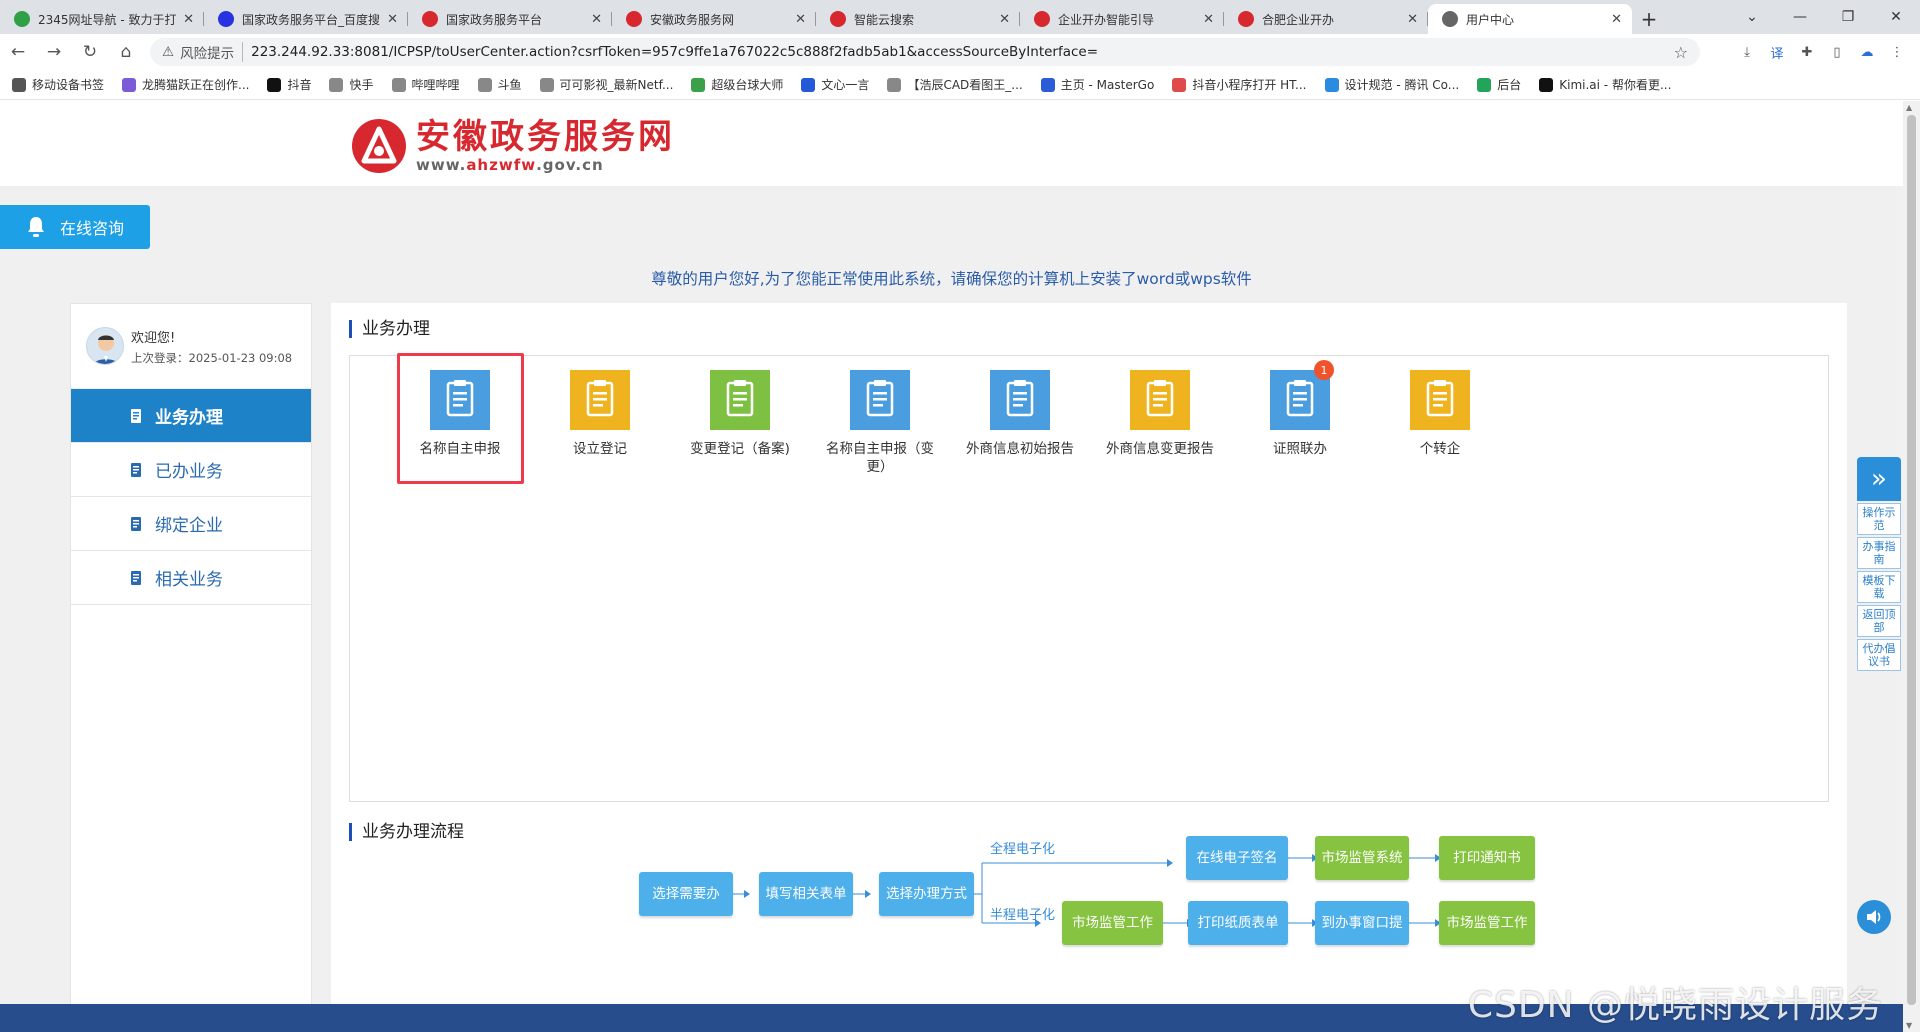  What do you see at coordinates (1879, 621) in the screenshot?
I see `right-tool-button: 返回顶部` at bounding box center [1879, 621].